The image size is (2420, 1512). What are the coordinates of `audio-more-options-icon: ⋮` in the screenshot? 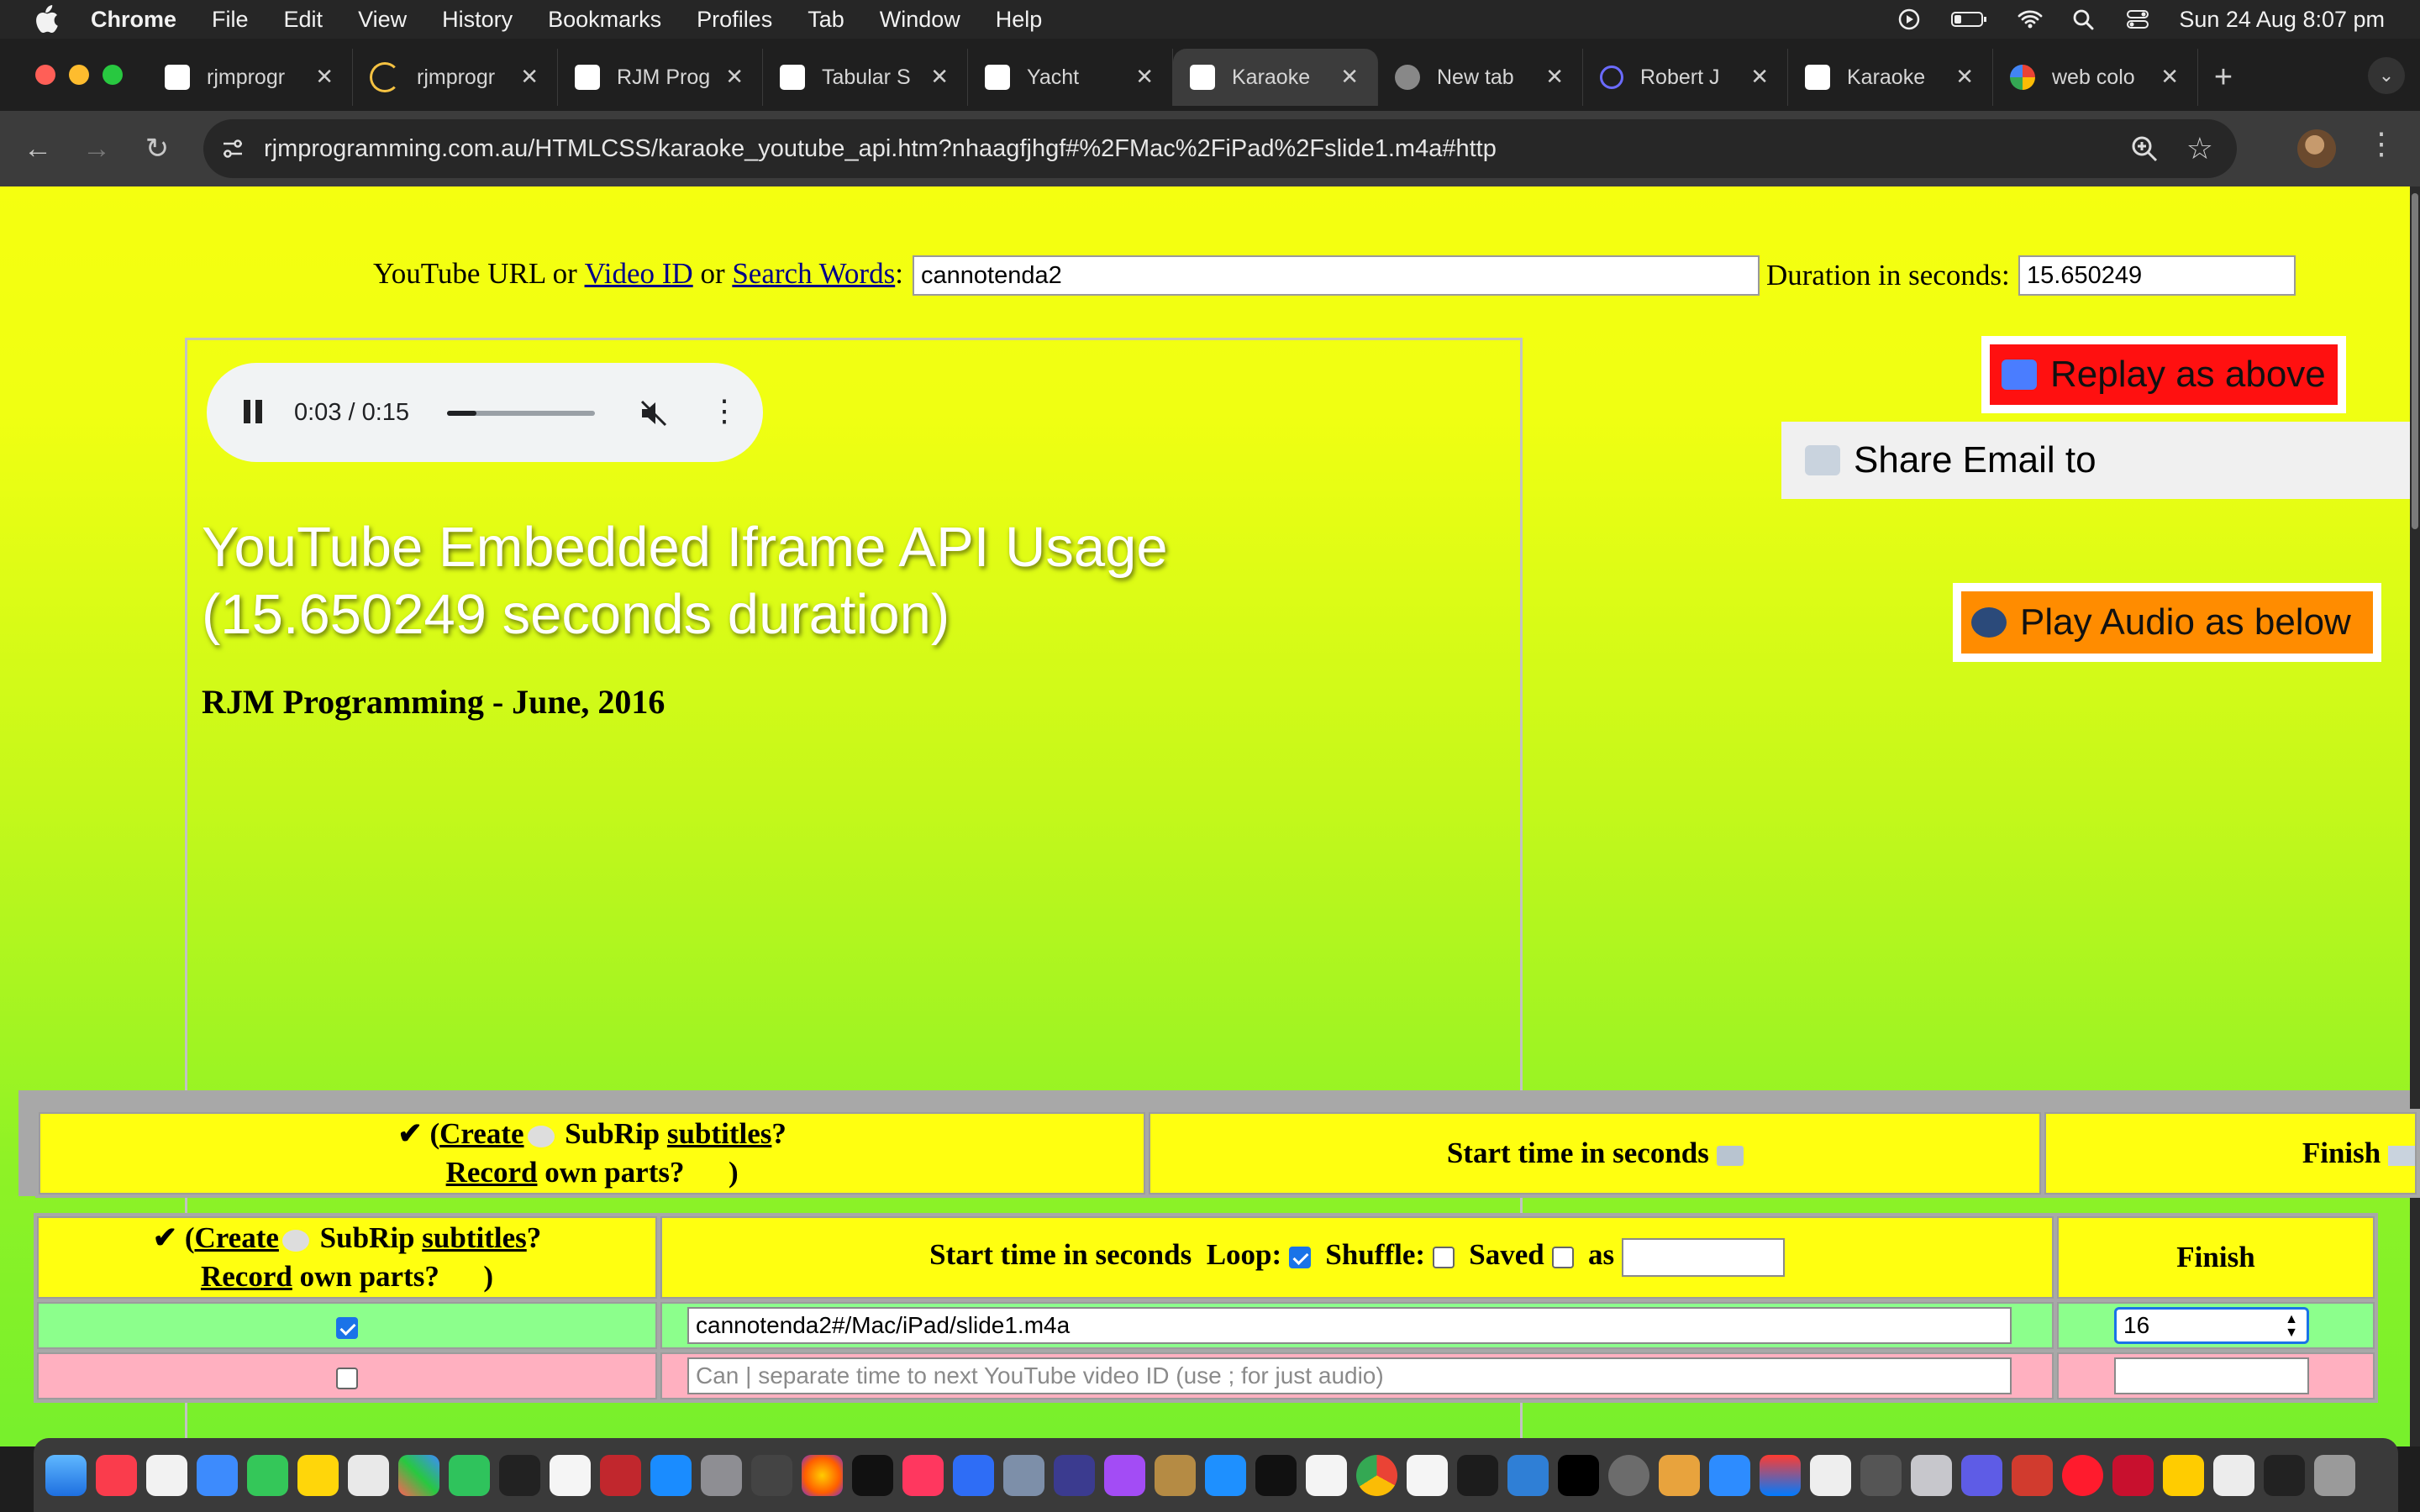 It's located at (724, 410).